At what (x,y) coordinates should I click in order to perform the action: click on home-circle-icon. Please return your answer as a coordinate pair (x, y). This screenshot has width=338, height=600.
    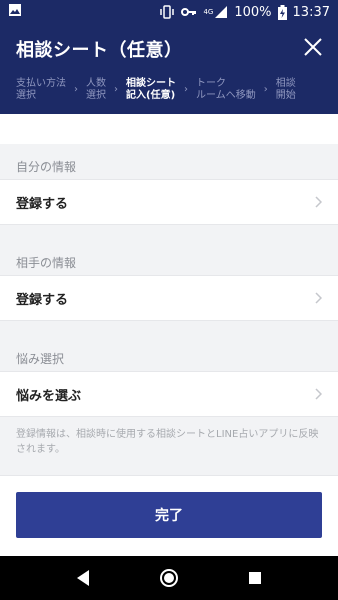
    Looking at the image, I should click on (169, 578).